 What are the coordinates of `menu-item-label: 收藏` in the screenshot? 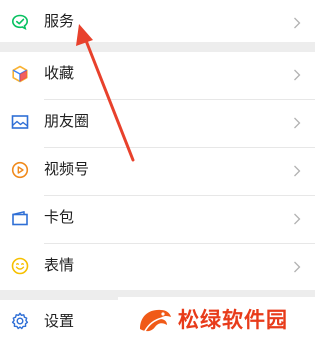 It's located at (59, 73).